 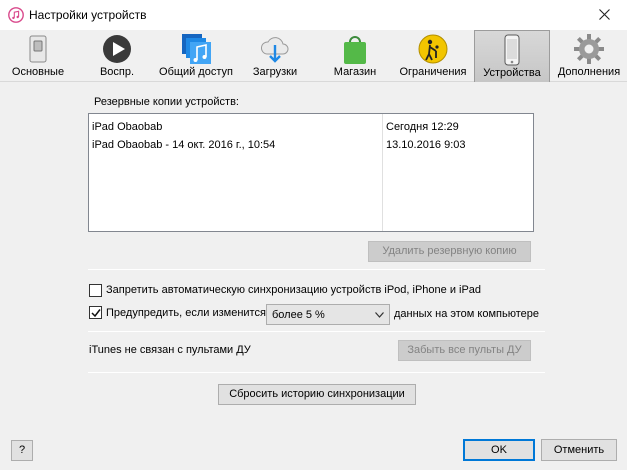 I want to click on warn-change-checkbox, so click(x=95, y=312).